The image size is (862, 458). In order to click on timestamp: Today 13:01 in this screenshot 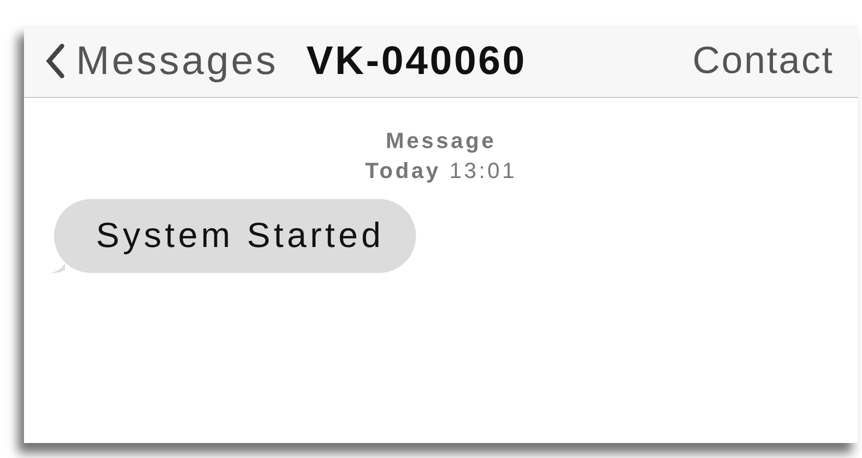, I will do `click(441, 170)`.